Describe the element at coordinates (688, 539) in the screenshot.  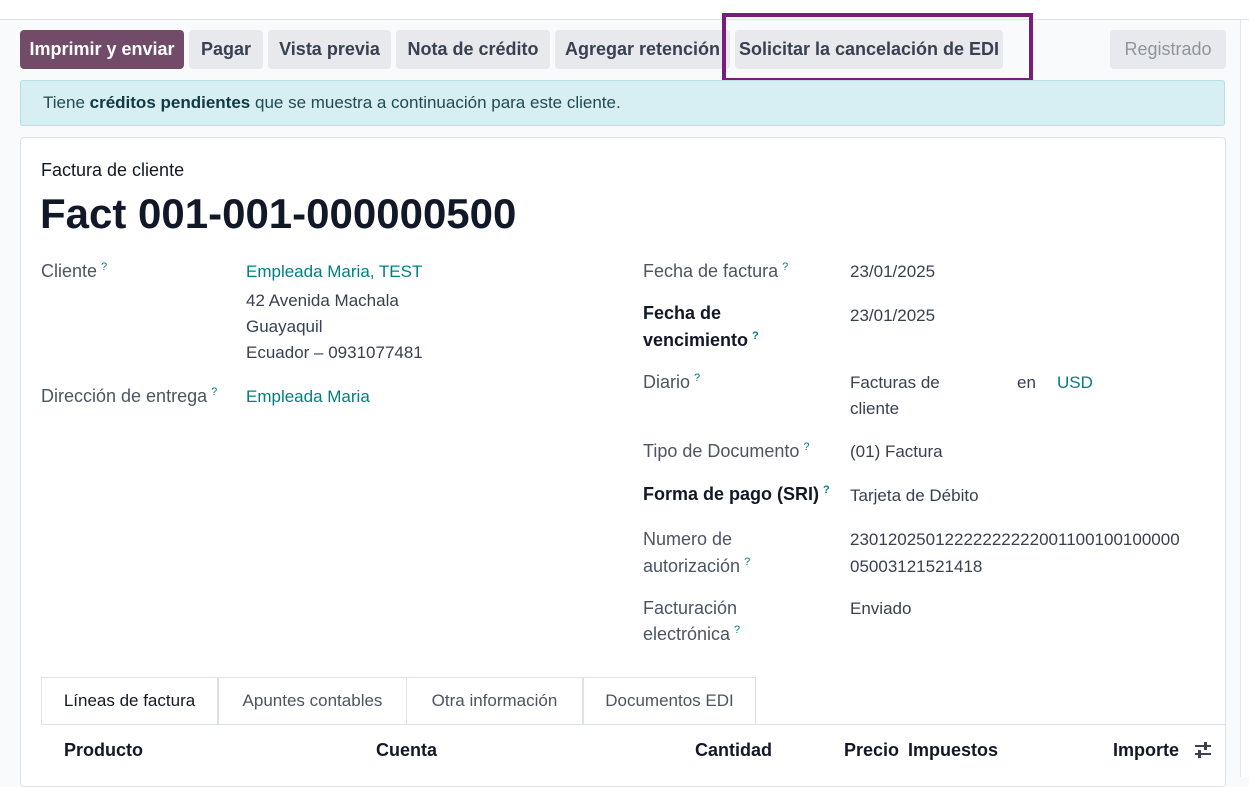
I see `auth-label-1: Numero de` at that location.